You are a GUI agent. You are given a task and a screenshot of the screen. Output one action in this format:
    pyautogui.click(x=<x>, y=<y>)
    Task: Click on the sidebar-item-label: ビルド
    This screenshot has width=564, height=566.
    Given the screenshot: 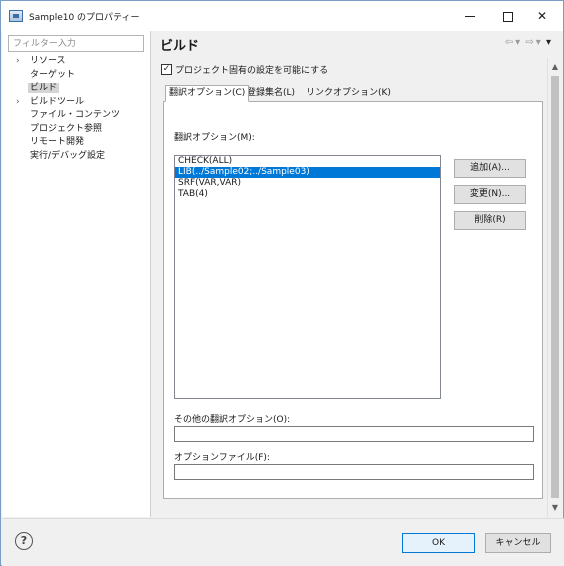 What is the action you would take?
    pyautogui.click(x=44, y=88)
    